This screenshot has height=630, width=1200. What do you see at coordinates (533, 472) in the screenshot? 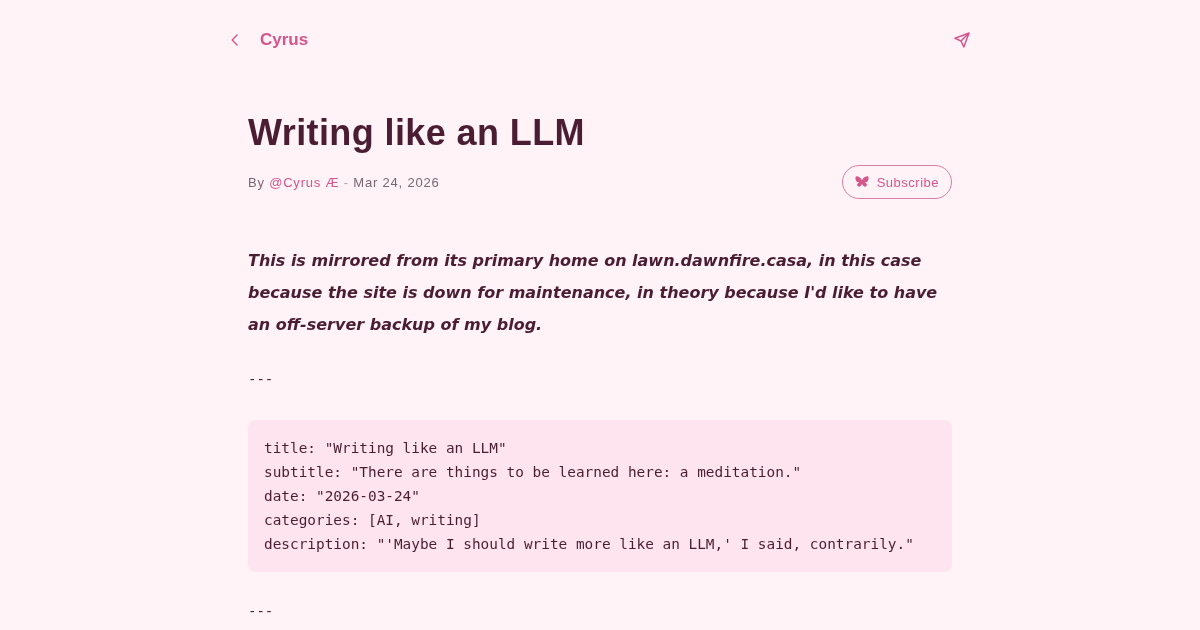
I see `code-line: subtitle: "There are things to be learned here: a meditation."` at bounding box center [533, 472].